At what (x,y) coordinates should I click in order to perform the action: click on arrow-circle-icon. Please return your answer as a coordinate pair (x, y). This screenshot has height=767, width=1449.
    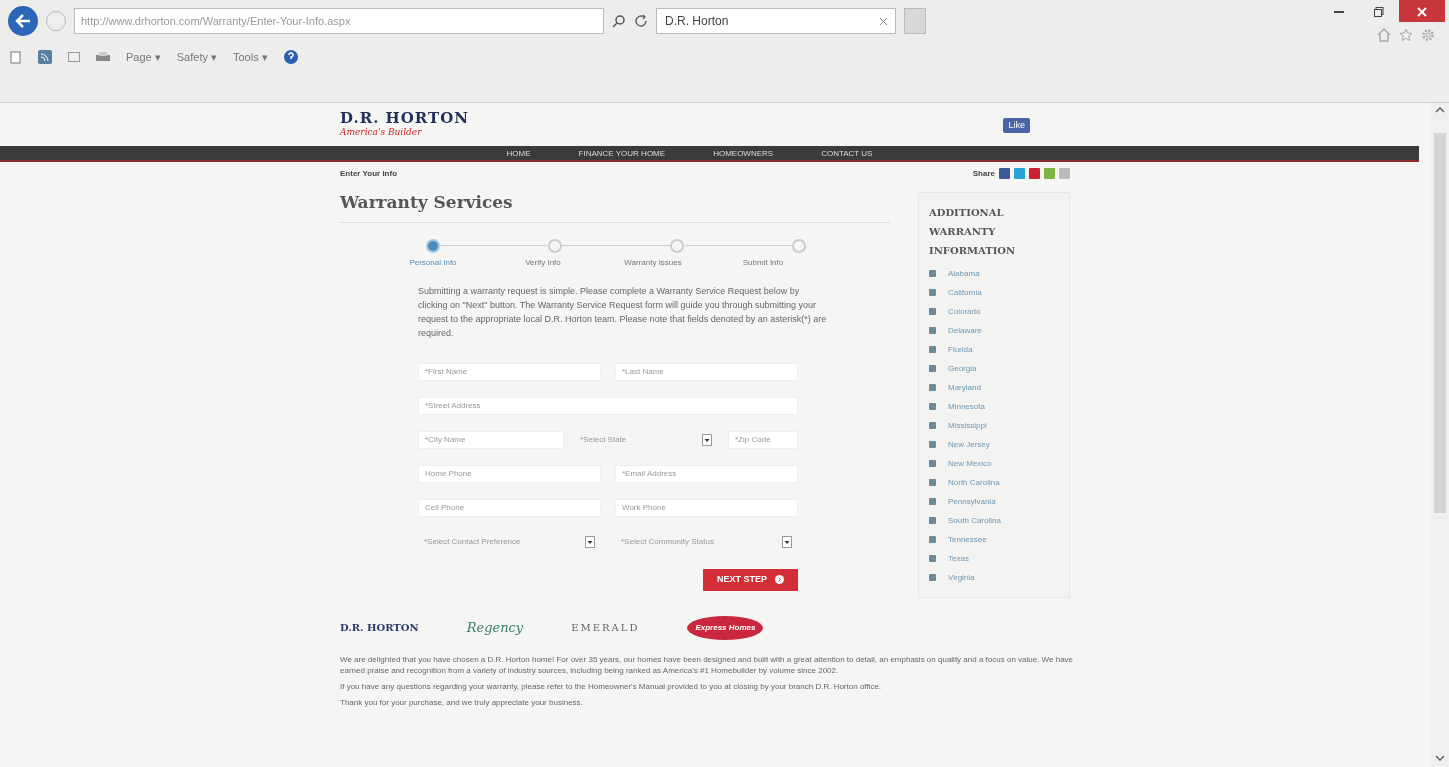
    Looking at the image, I should click on (779, 580).